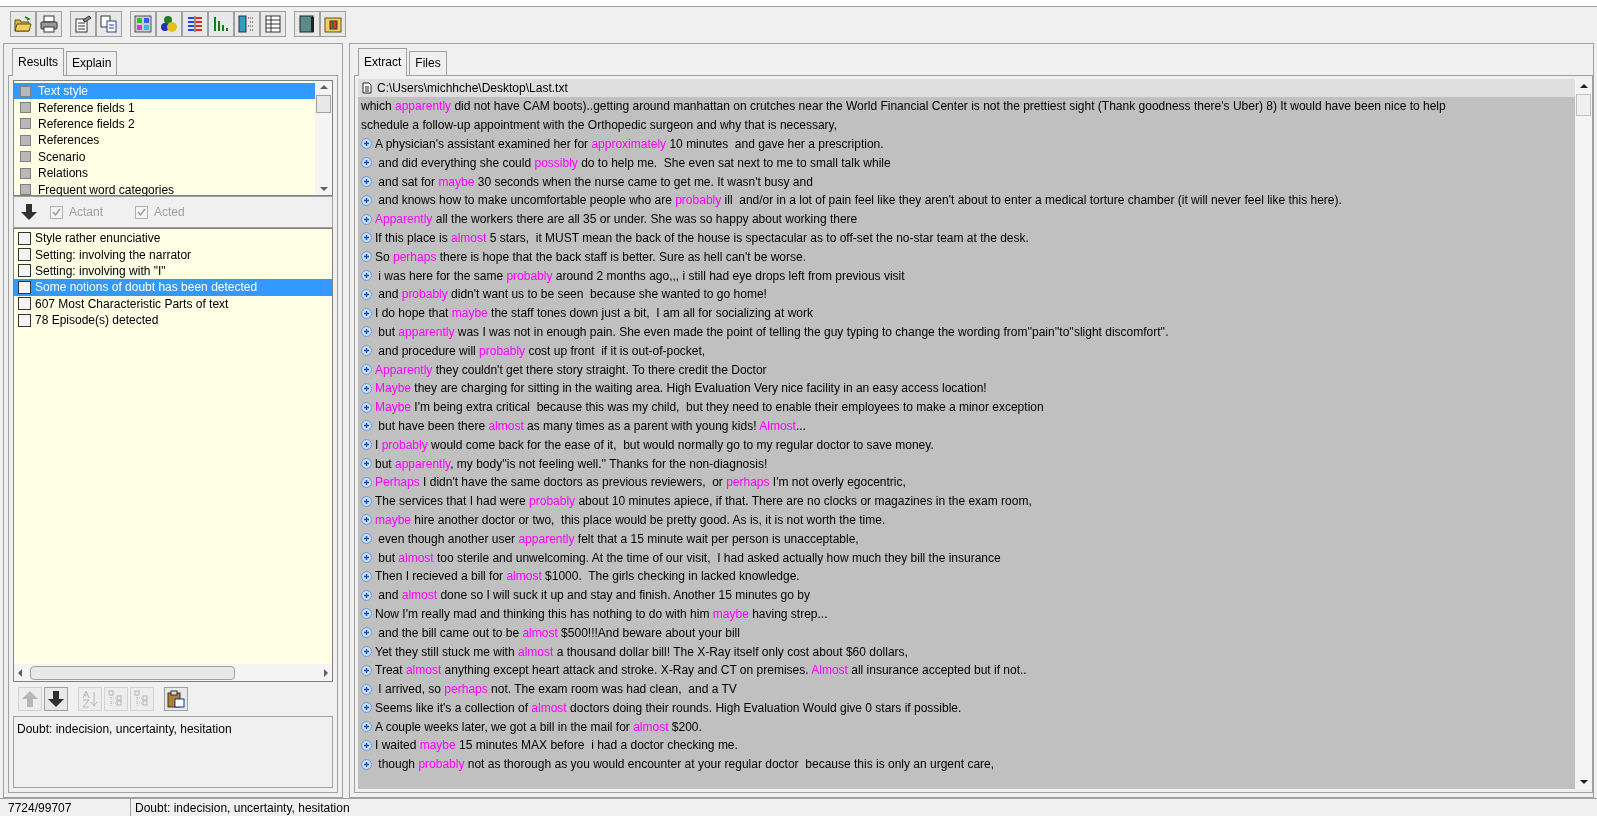  Describe the element at coordinates (966, 219) in the screenshot. I see `text-line: Apparently all the workers there are all 35 or under. She was so happy about working there` at that location.